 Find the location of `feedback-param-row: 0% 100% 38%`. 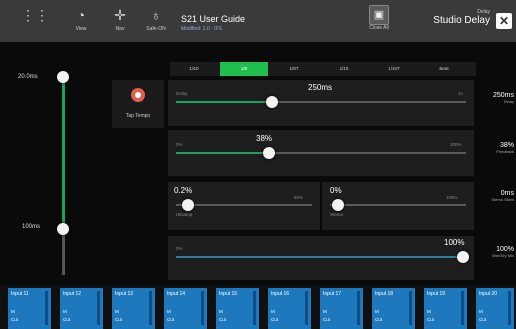

feedback-param-row: 0% 100% 38% is located at coordinates (321, 153).